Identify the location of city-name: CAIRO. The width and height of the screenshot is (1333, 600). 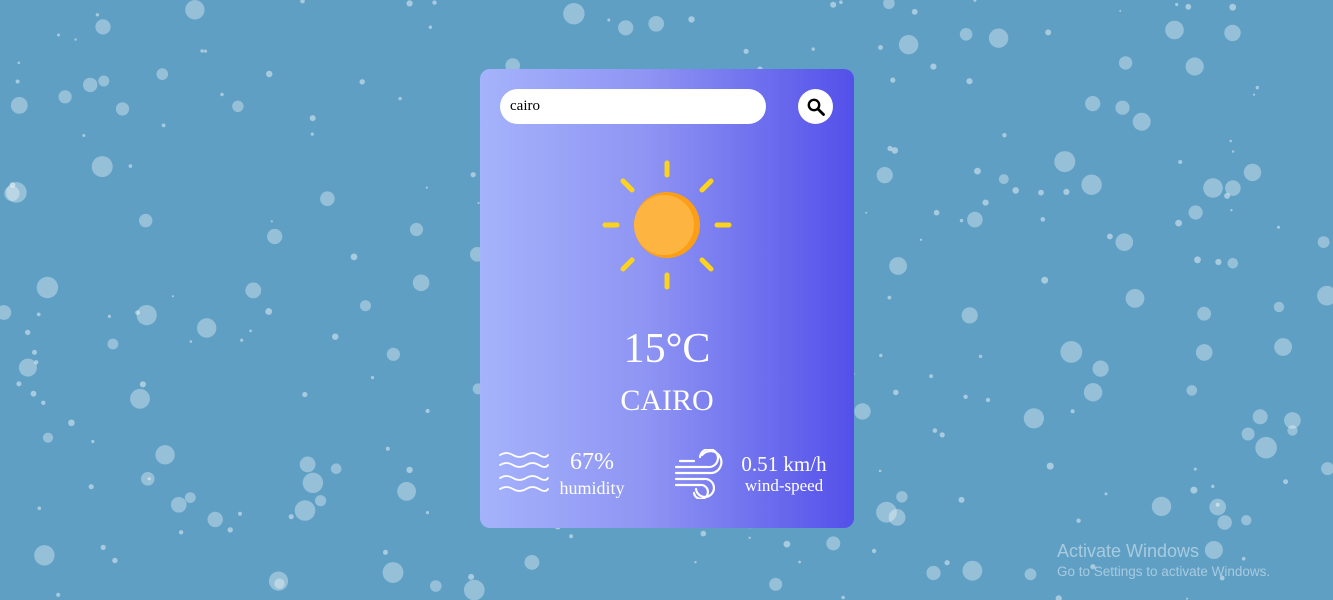
(667, 400).